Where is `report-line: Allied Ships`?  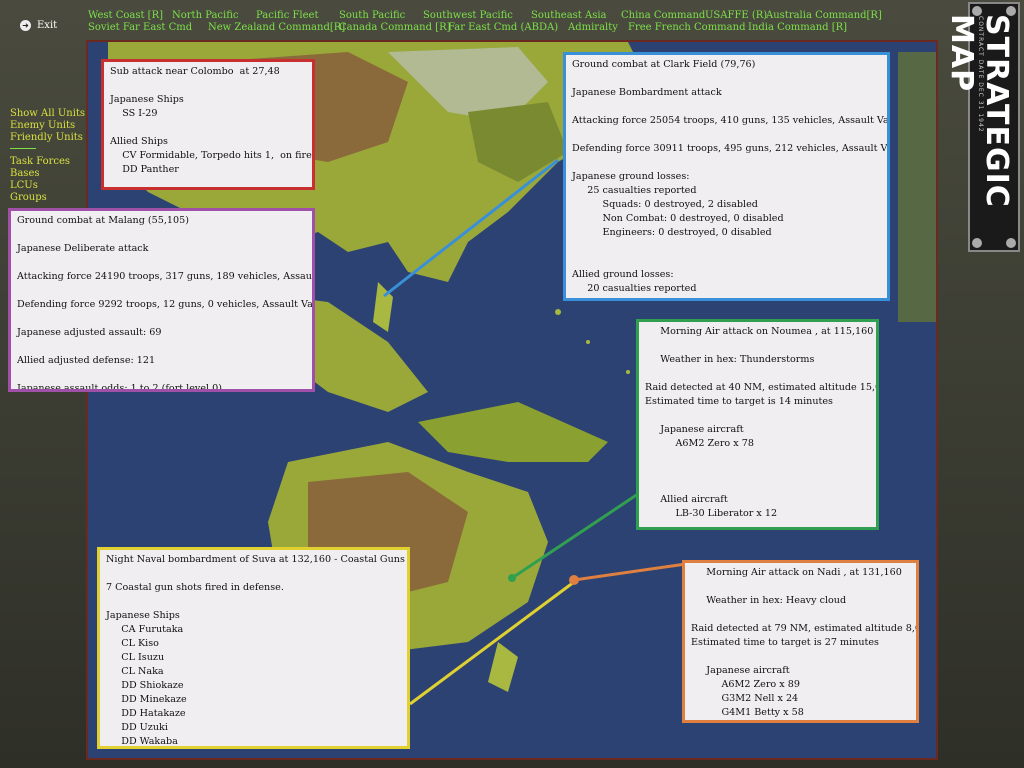 report-line: Allied Ships is located at coordinates (139, 141).